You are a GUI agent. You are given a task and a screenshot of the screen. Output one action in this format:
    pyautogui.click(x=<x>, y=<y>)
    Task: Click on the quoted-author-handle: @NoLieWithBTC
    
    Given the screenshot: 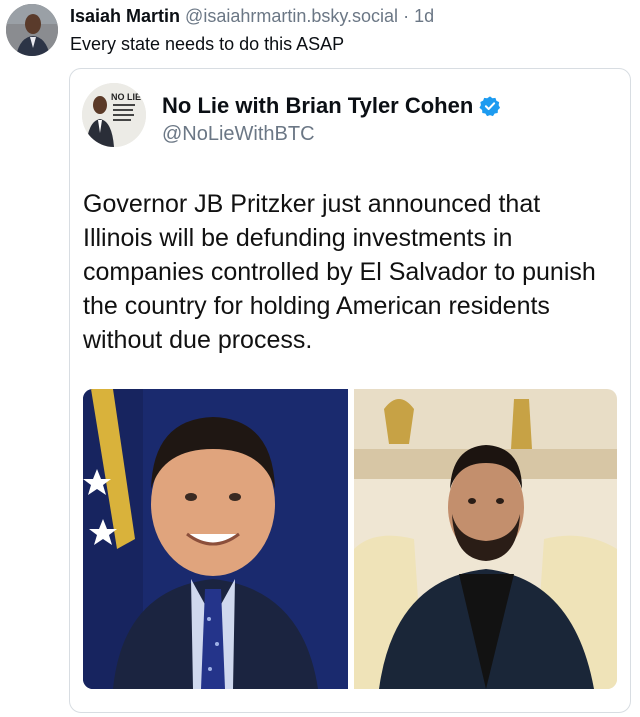 What is the action you would take?
    pyautogui.click(x=238, y=134)
    